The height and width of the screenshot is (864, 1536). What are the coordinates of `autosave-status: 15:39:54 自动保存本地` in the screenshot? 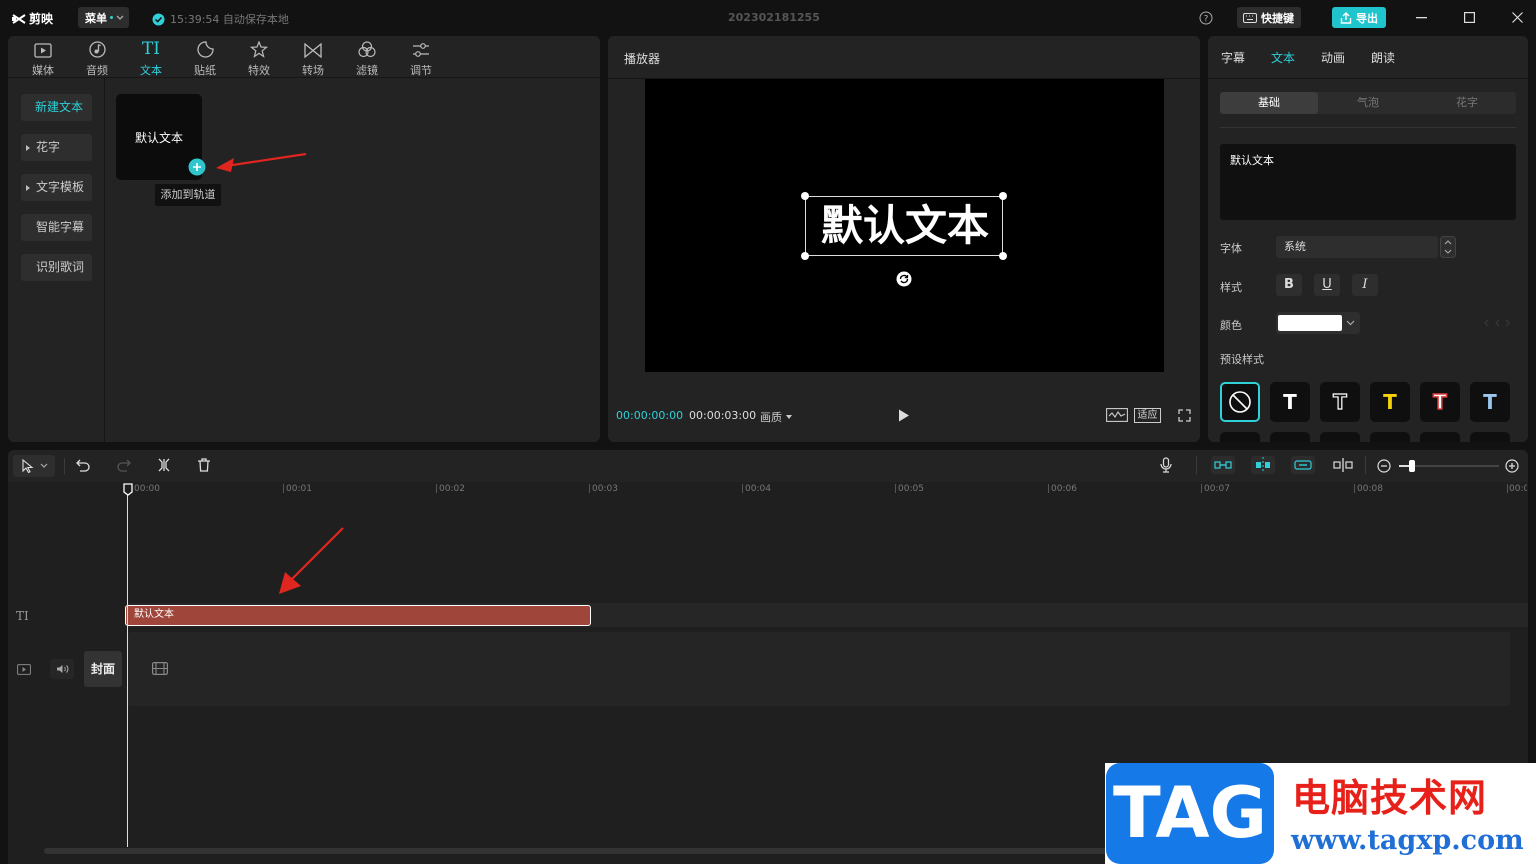 It's located at (220, 19).